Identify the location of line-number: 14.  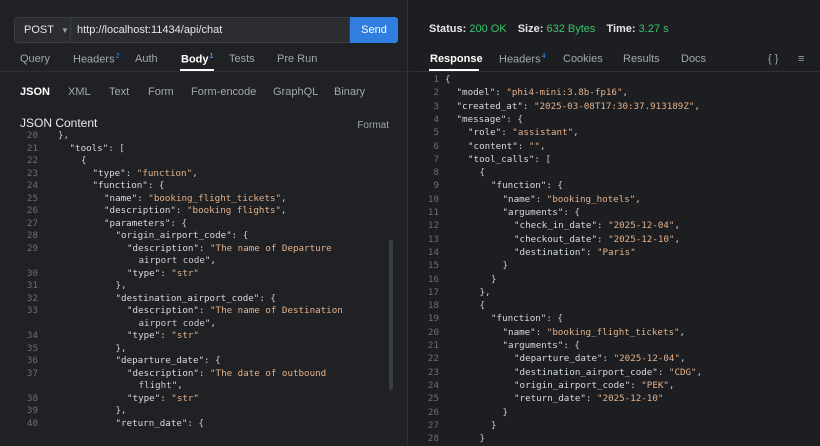
(433, 252).